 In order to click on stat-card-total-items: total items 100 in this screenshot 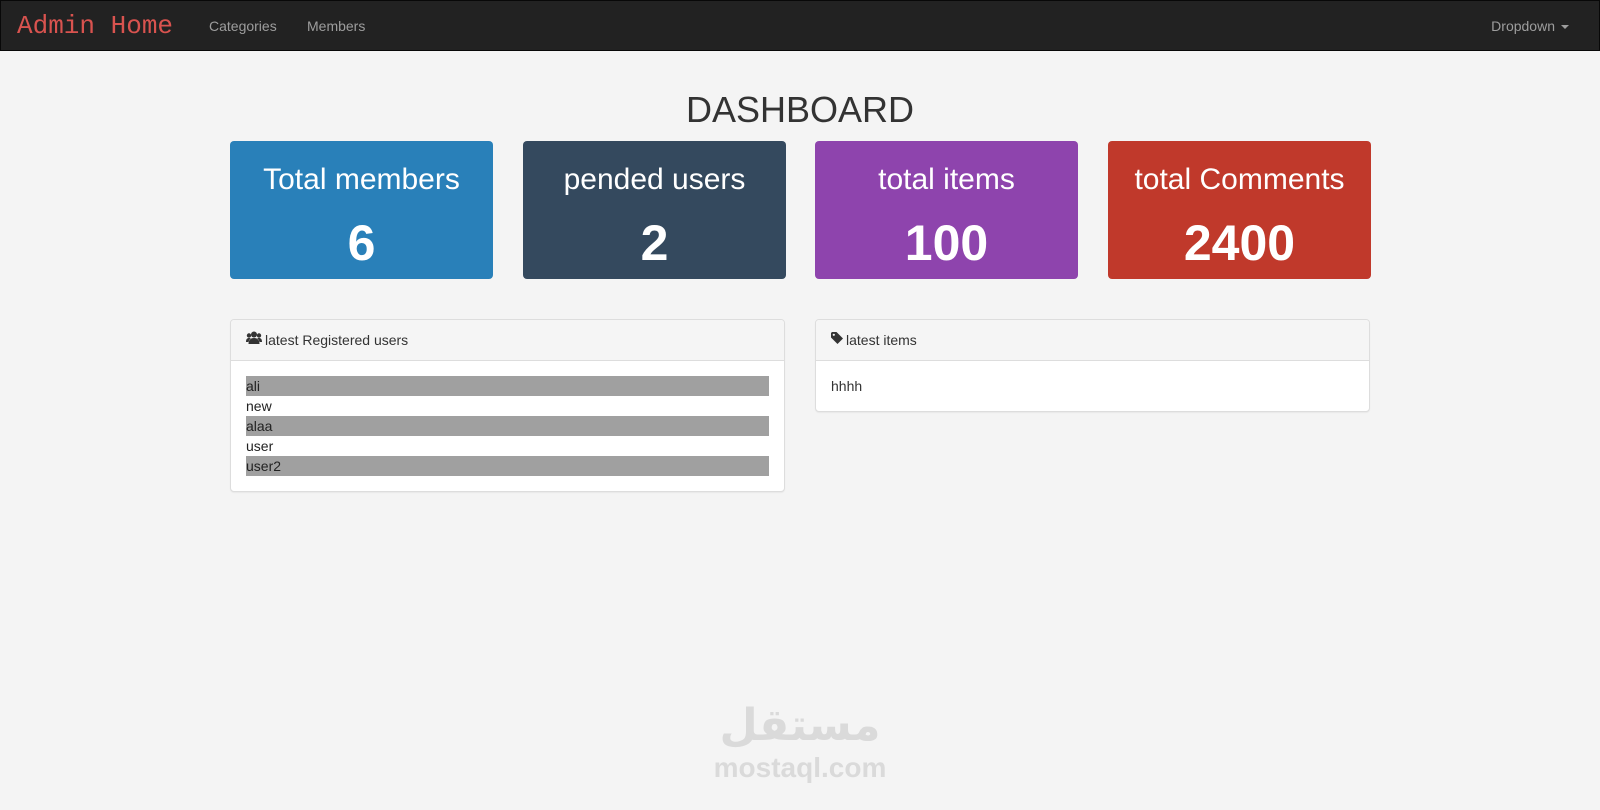, I will do `click(946, 210)`.